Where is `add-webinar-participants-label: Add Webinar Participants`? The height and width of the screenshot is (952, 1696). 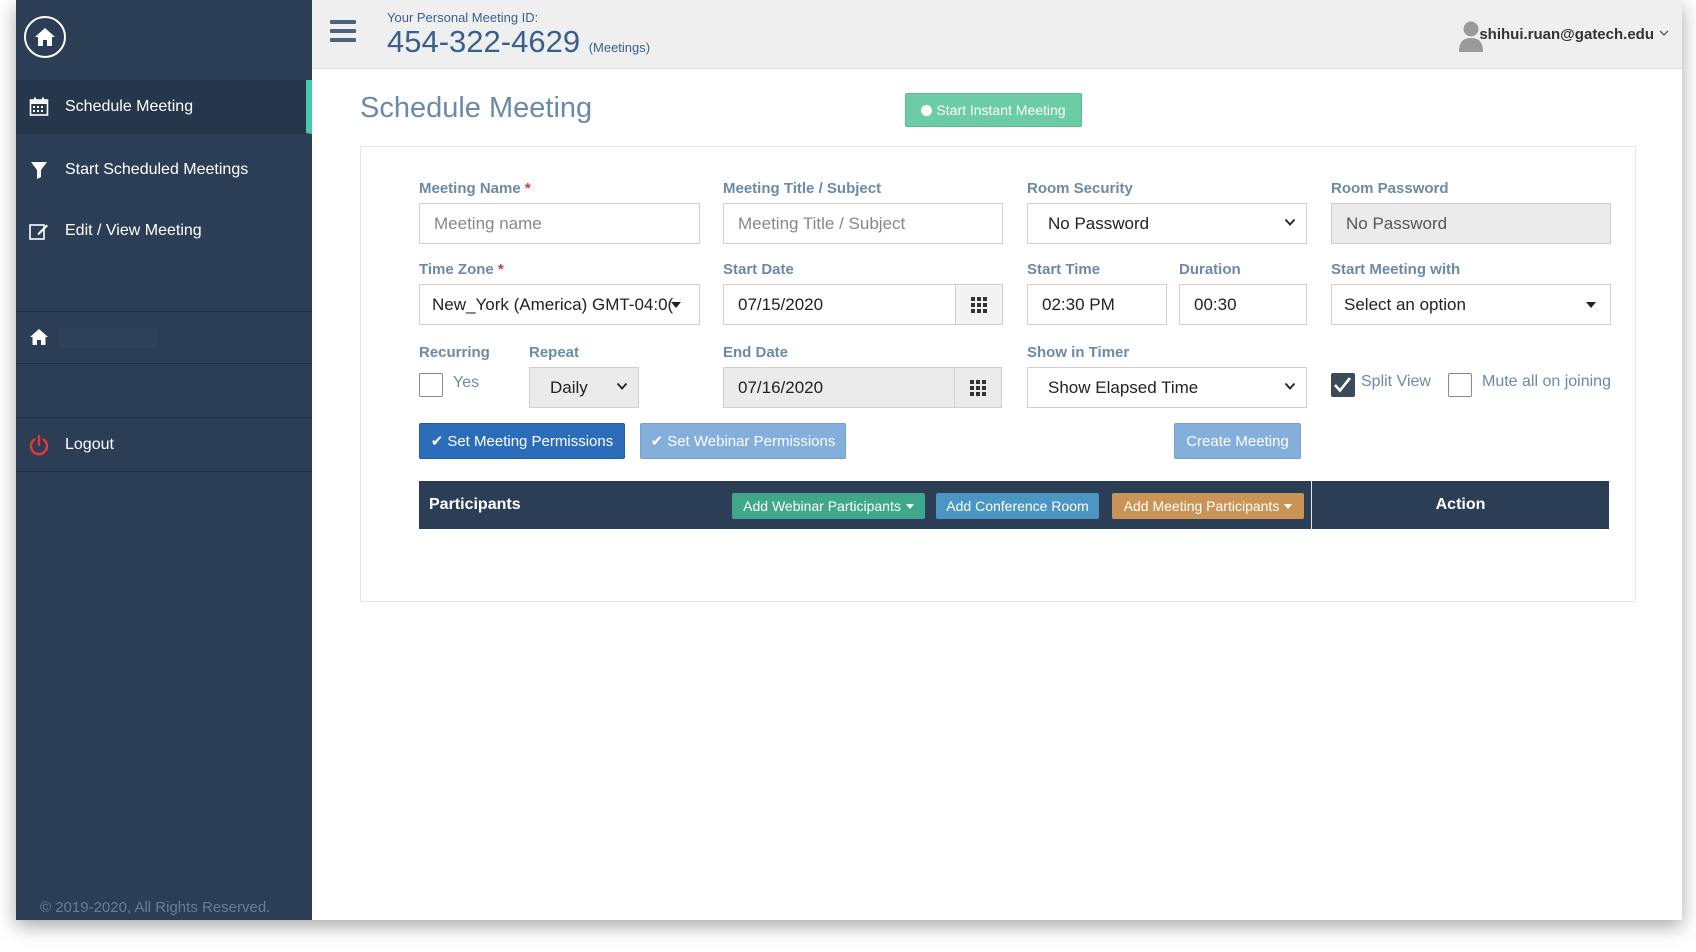 add-webinar-participants-label: Add Webinar Participants is located at coordinates (822, 506).